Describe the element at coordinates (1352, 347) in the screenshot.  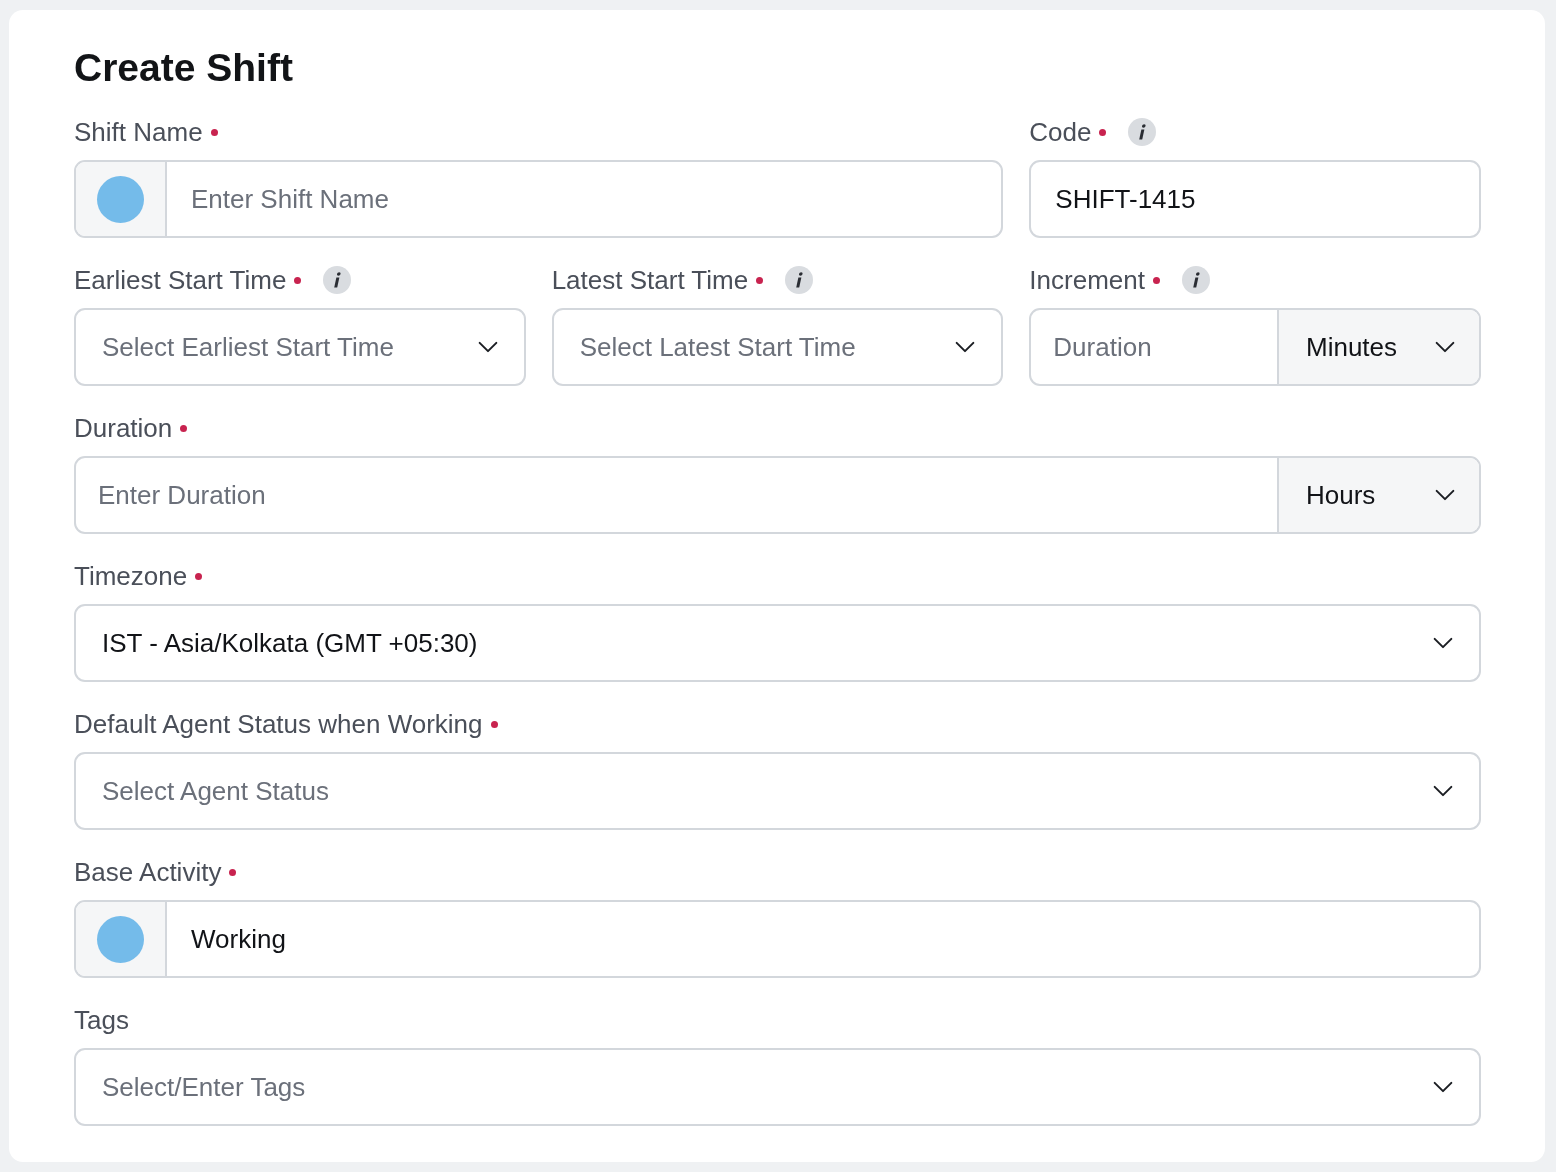
I see `unit-value: Minutes` at that location.